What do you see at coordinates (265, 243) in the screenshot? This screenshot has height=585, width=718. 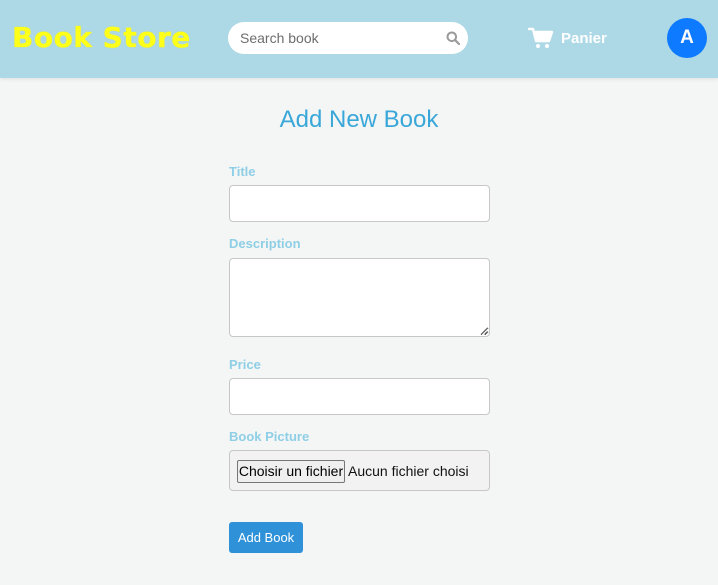 I see `description-label: Description` at bounding box center [265, 243].